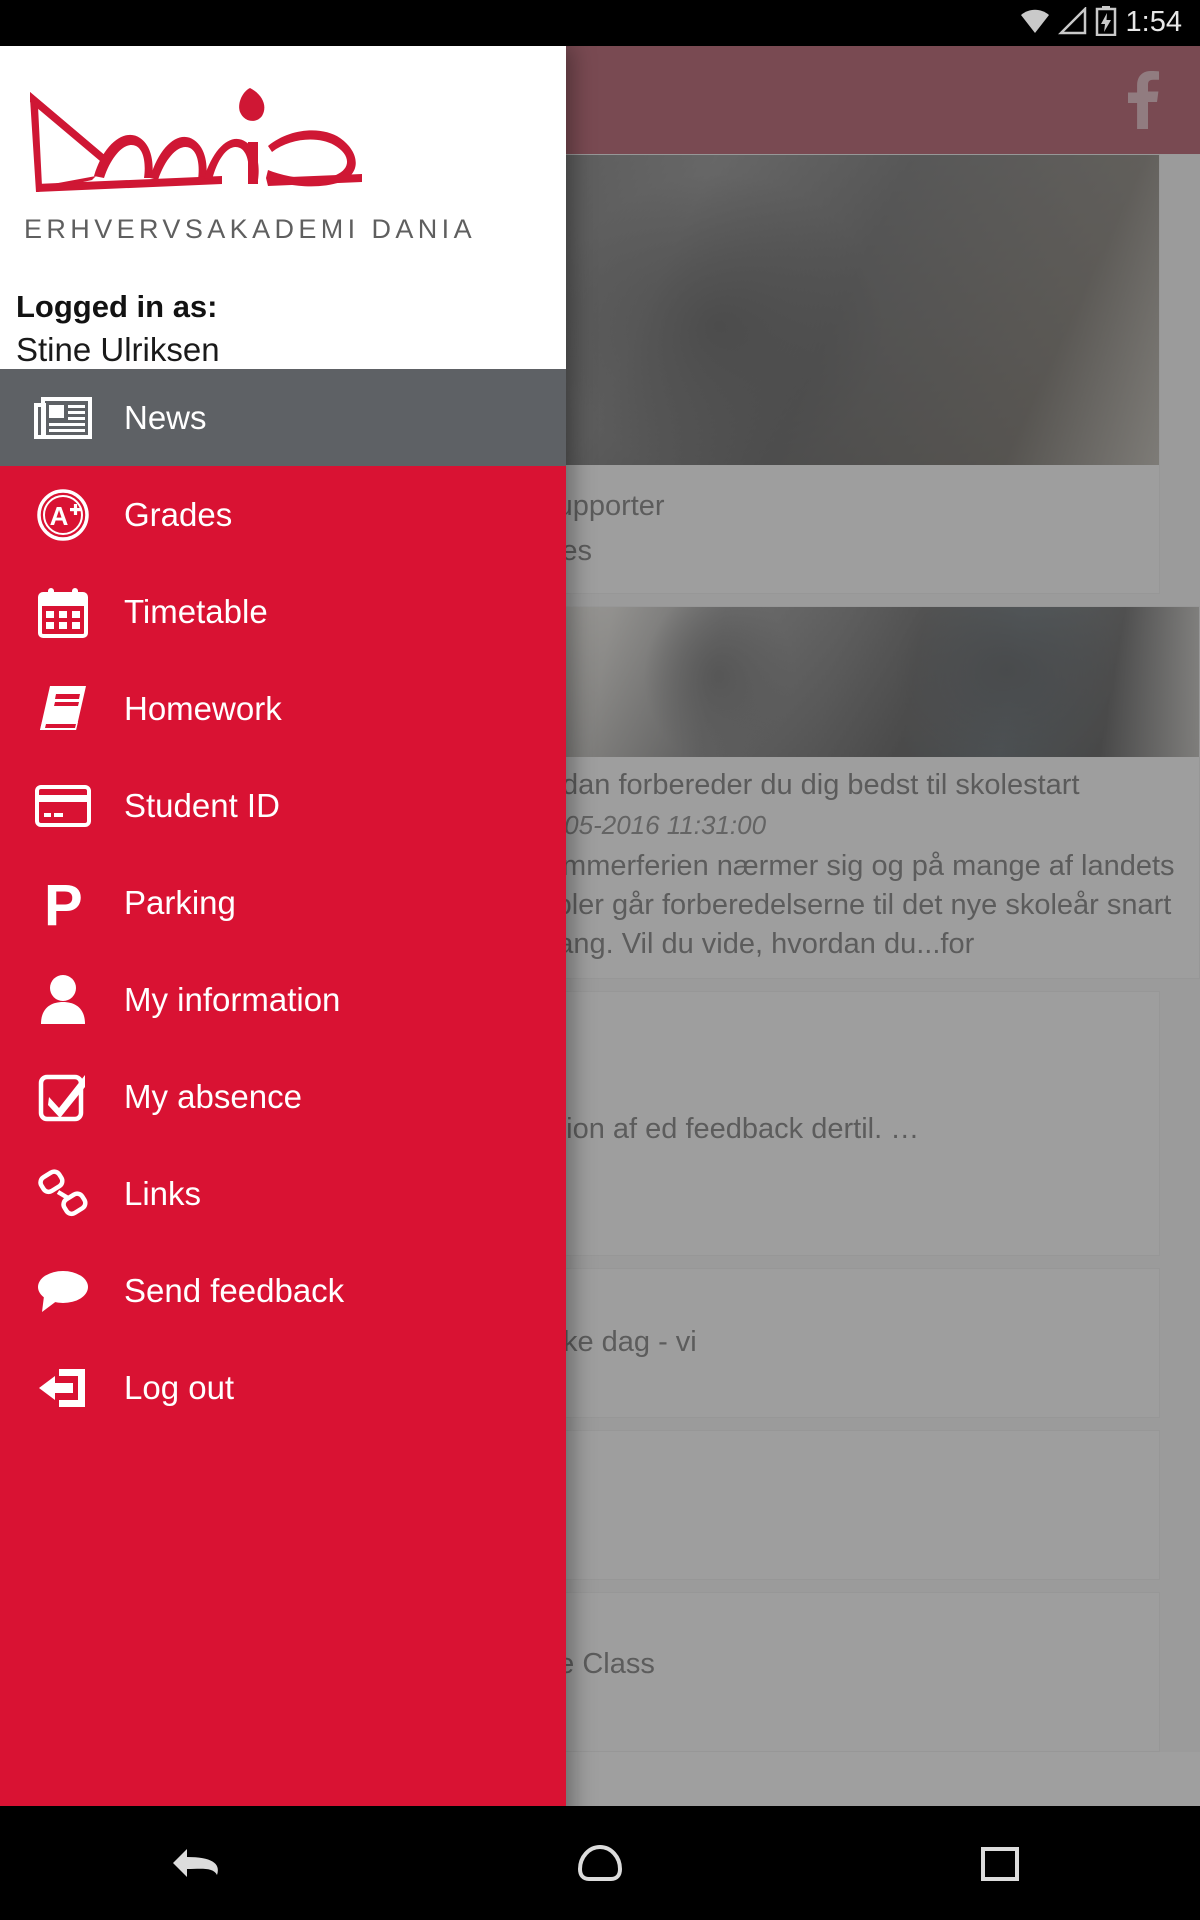 This screenshot has width=1200, height=1920. Describe the element at coordinates (63, 612) in the screenshot. I see `calendar-icon` at that location.